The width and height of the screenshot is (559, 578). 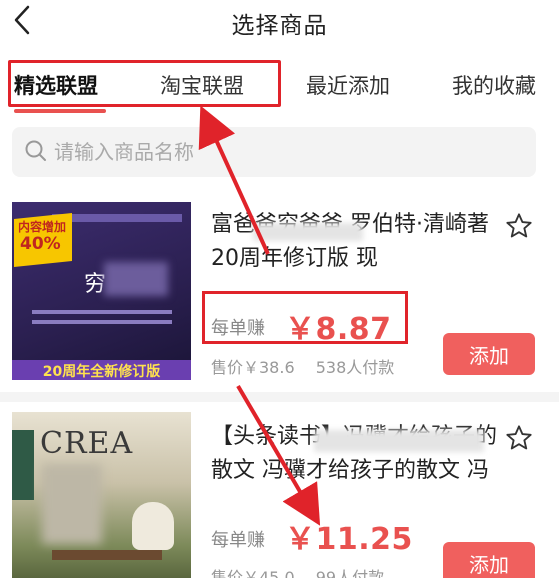 What do you see at coordinates (305, 317) in the screenshot?
I see `annotation-box-price` at bounding box center [305, 317].